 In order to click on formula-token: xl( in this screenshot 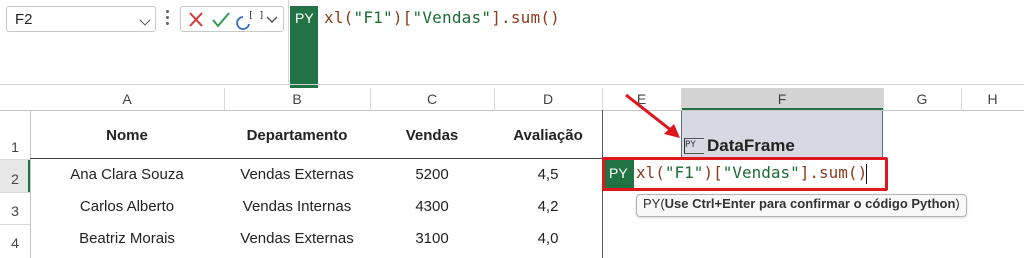, I will do `click(339, 17)`.